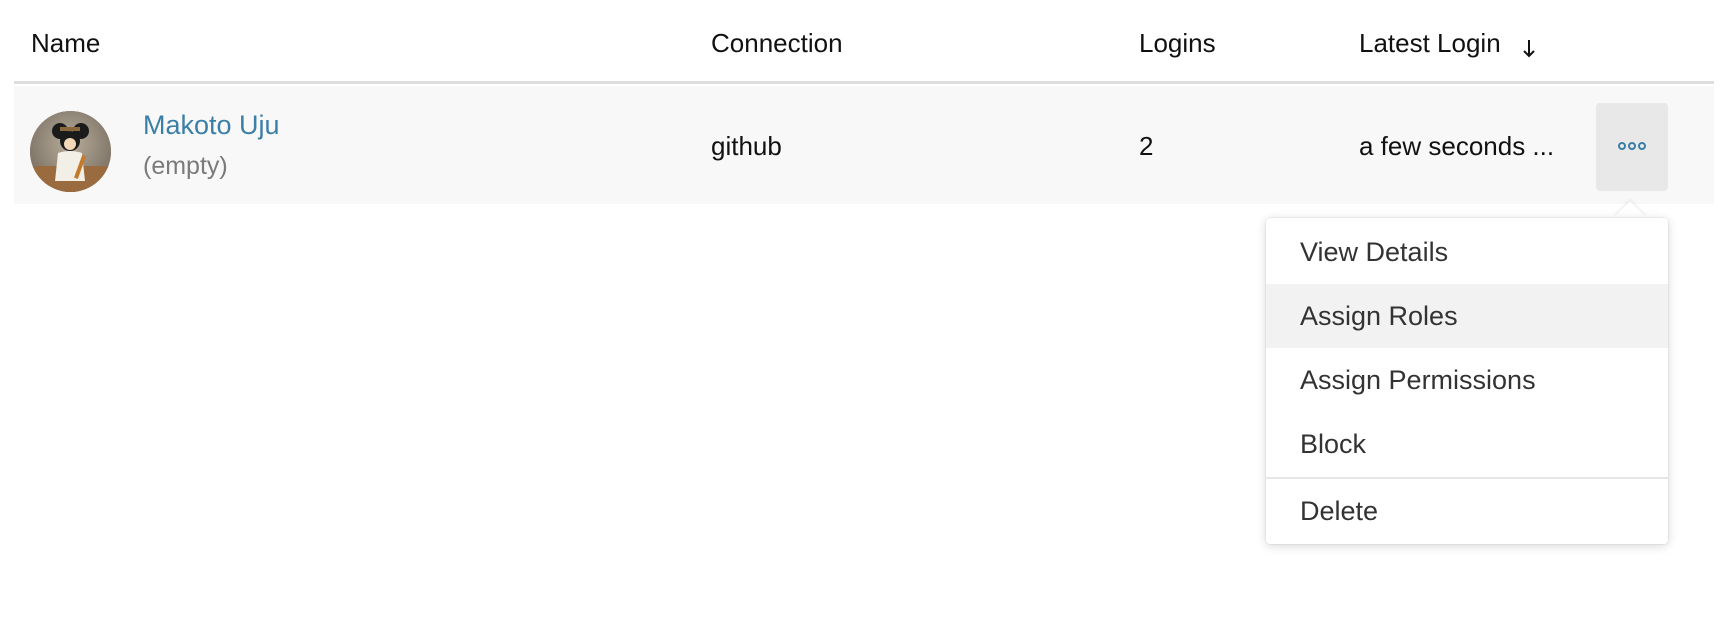 Image resolution: width=1736 pixels, height=620 pixels. Describe the element at coordinates (1146, 146) in the screenshot. I see `cell-logins: 2` at that location.